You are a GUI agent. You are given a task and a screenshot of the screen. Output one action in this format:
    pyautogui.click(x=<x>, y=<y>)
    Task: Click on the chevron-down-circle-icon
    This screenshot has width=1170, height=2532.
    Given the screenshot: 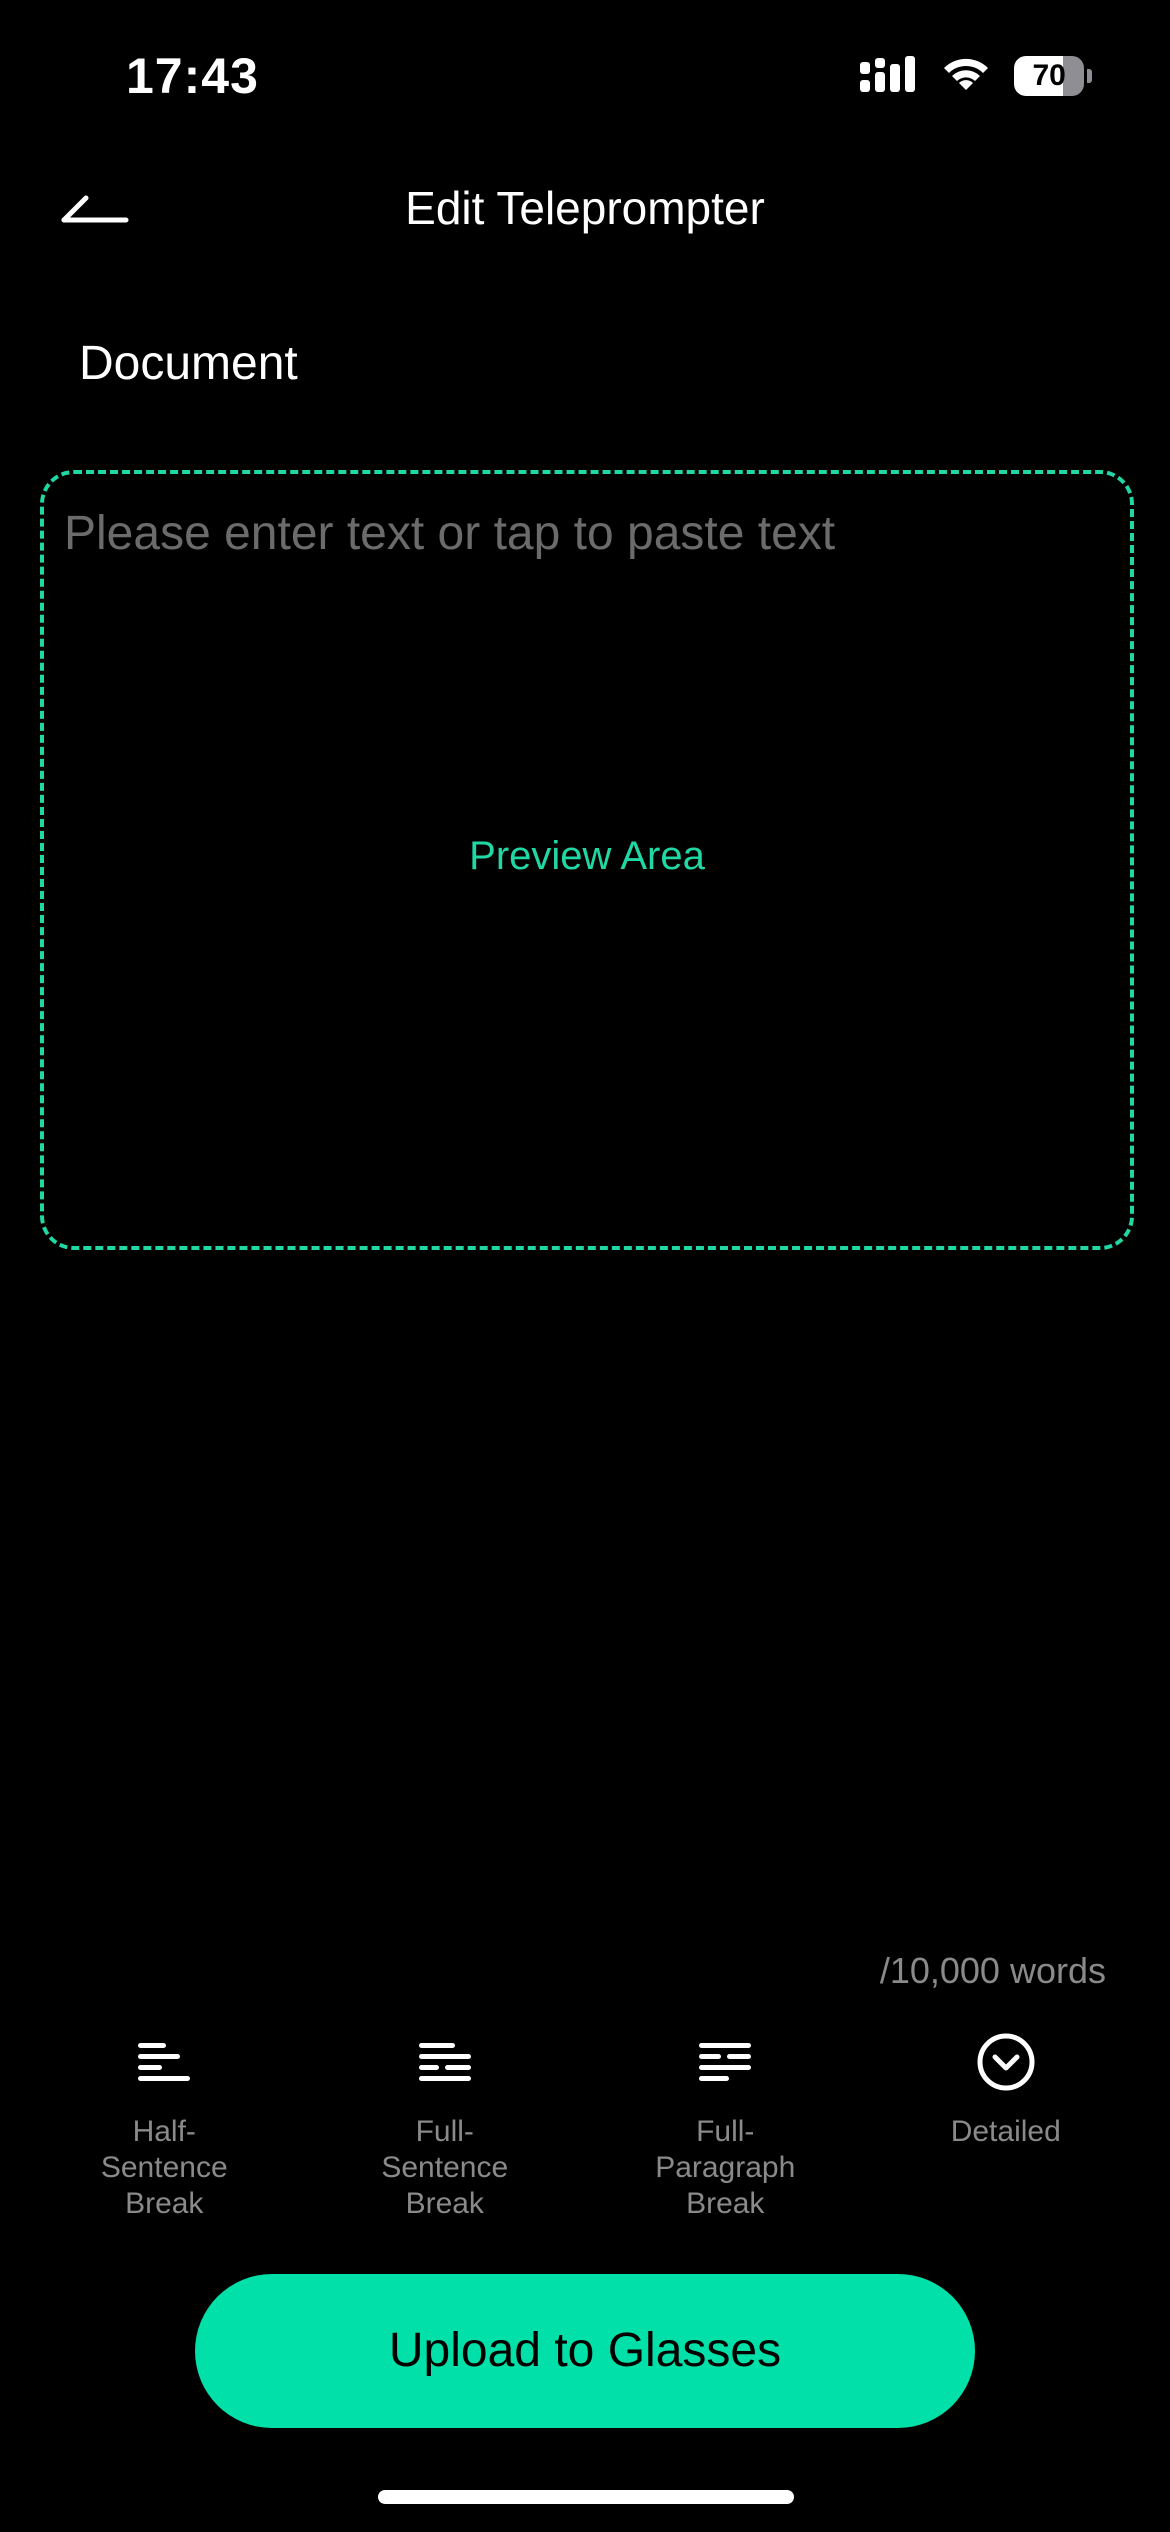 What is the action you would take?
    pyautogui.click(x=1006, y=2062)
    